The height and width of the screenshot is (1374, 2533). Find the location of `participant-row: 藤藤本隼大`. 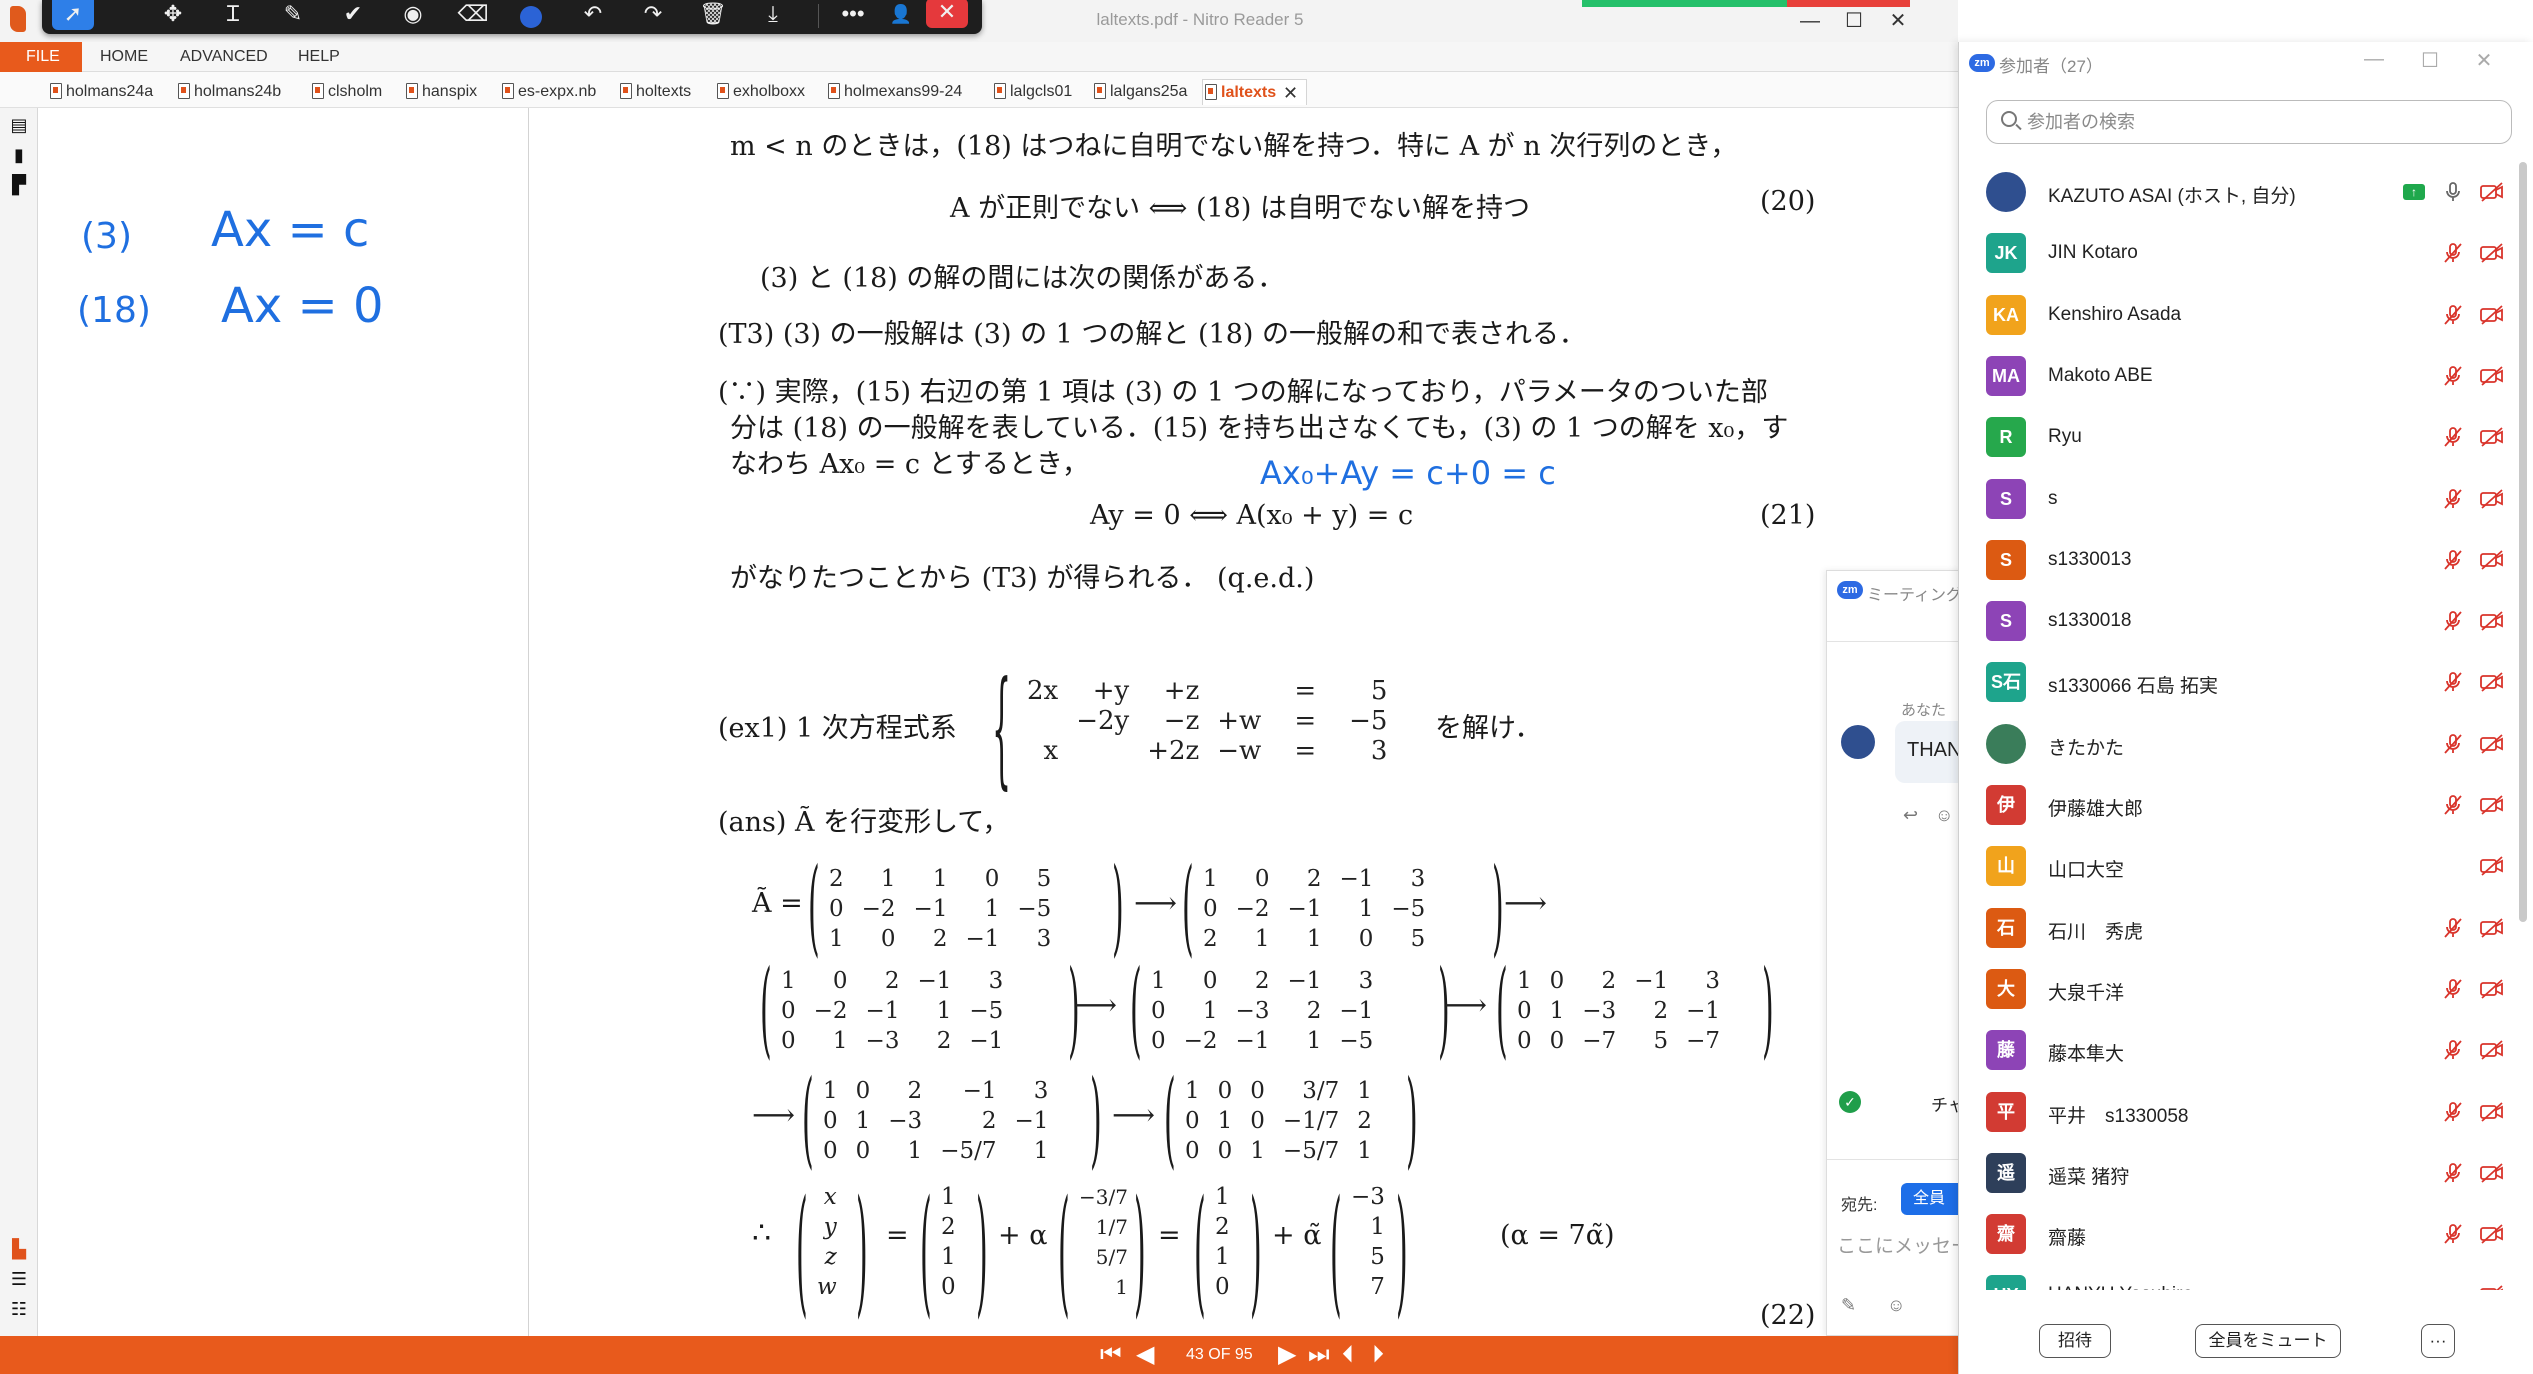

participant-row: 藤藤本隼大 is located at coordinates (2236, 1049).